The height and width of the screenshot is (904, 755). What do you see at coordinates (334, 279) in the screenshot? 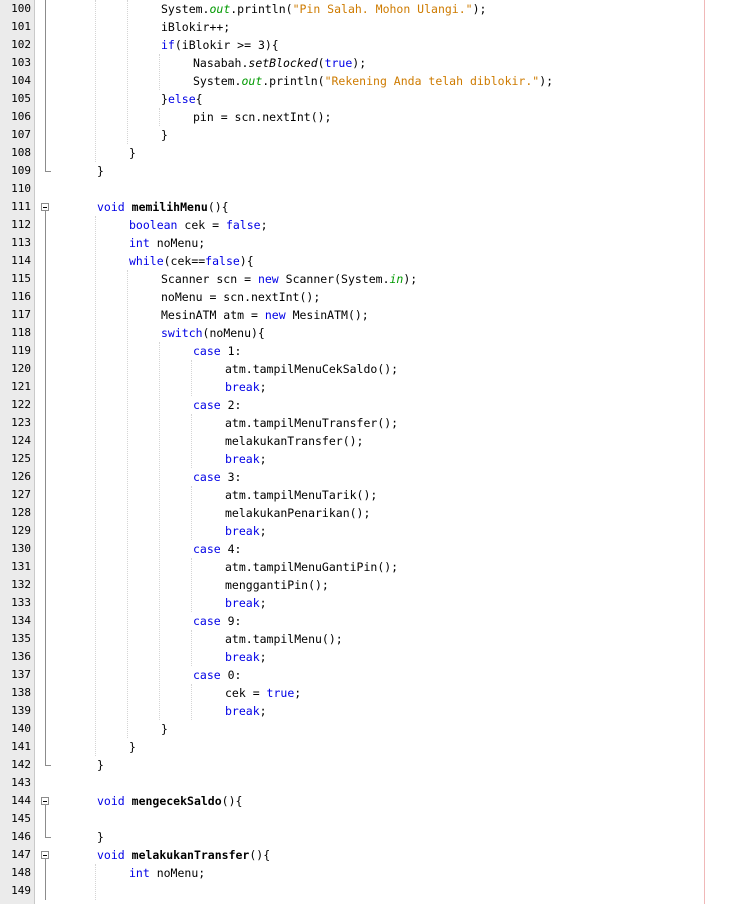
I see `code-token: Scanner(System.` at bounding box center [334, 279].